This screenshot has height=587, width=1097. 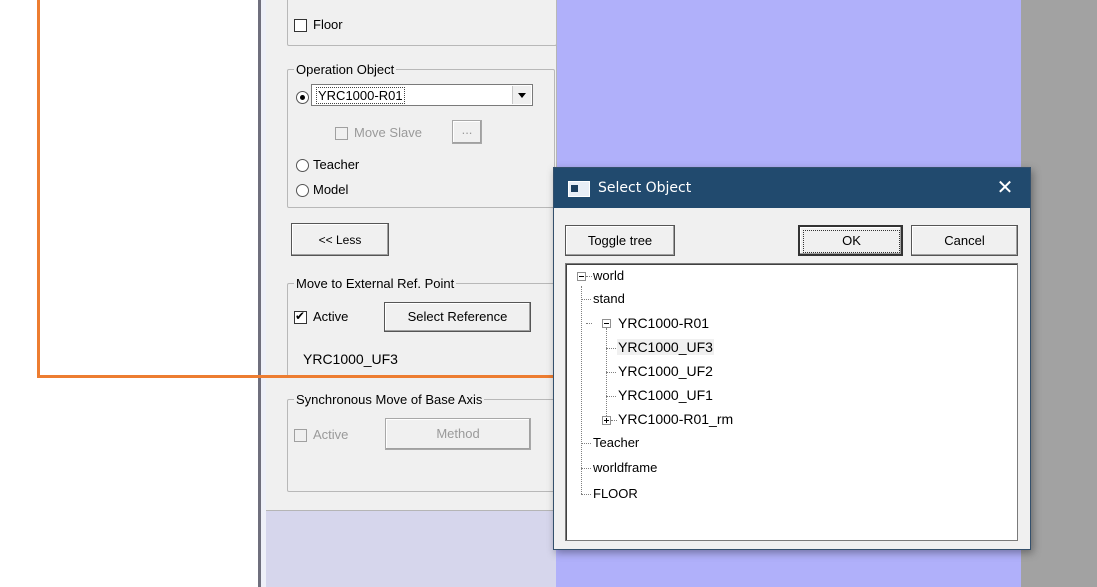 I want to click on expand-icon, so click(x=606, y=420).